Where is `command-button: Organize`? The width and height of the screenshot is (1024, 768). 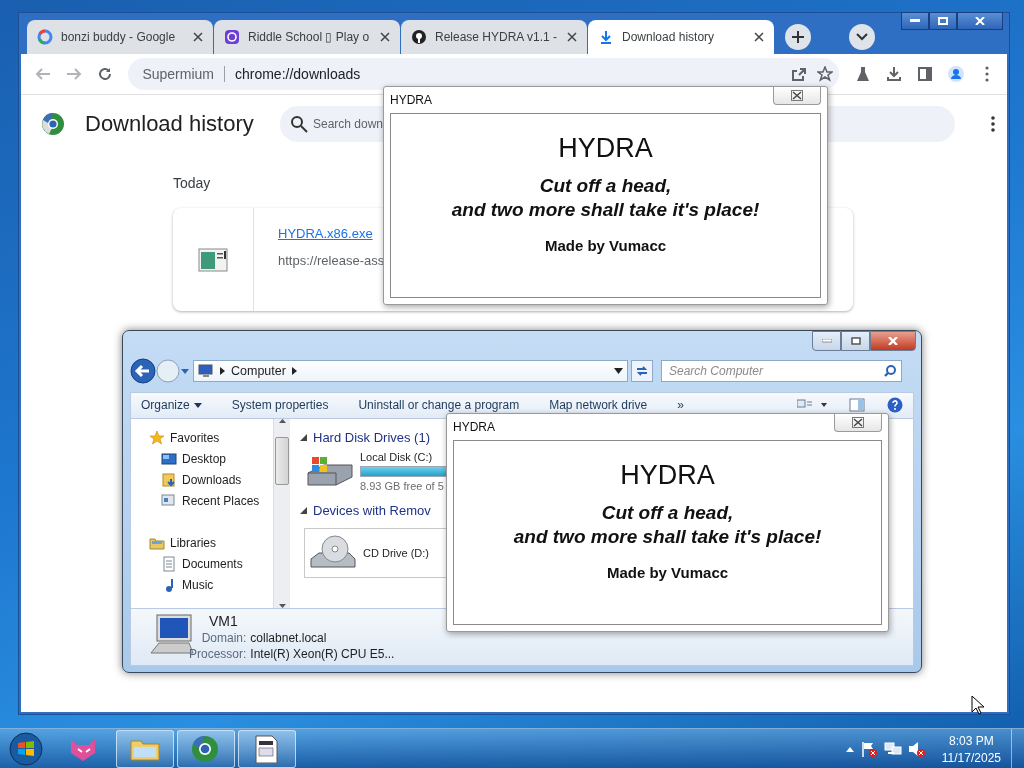 command-button: Organize is located at coordinates (171, 405).